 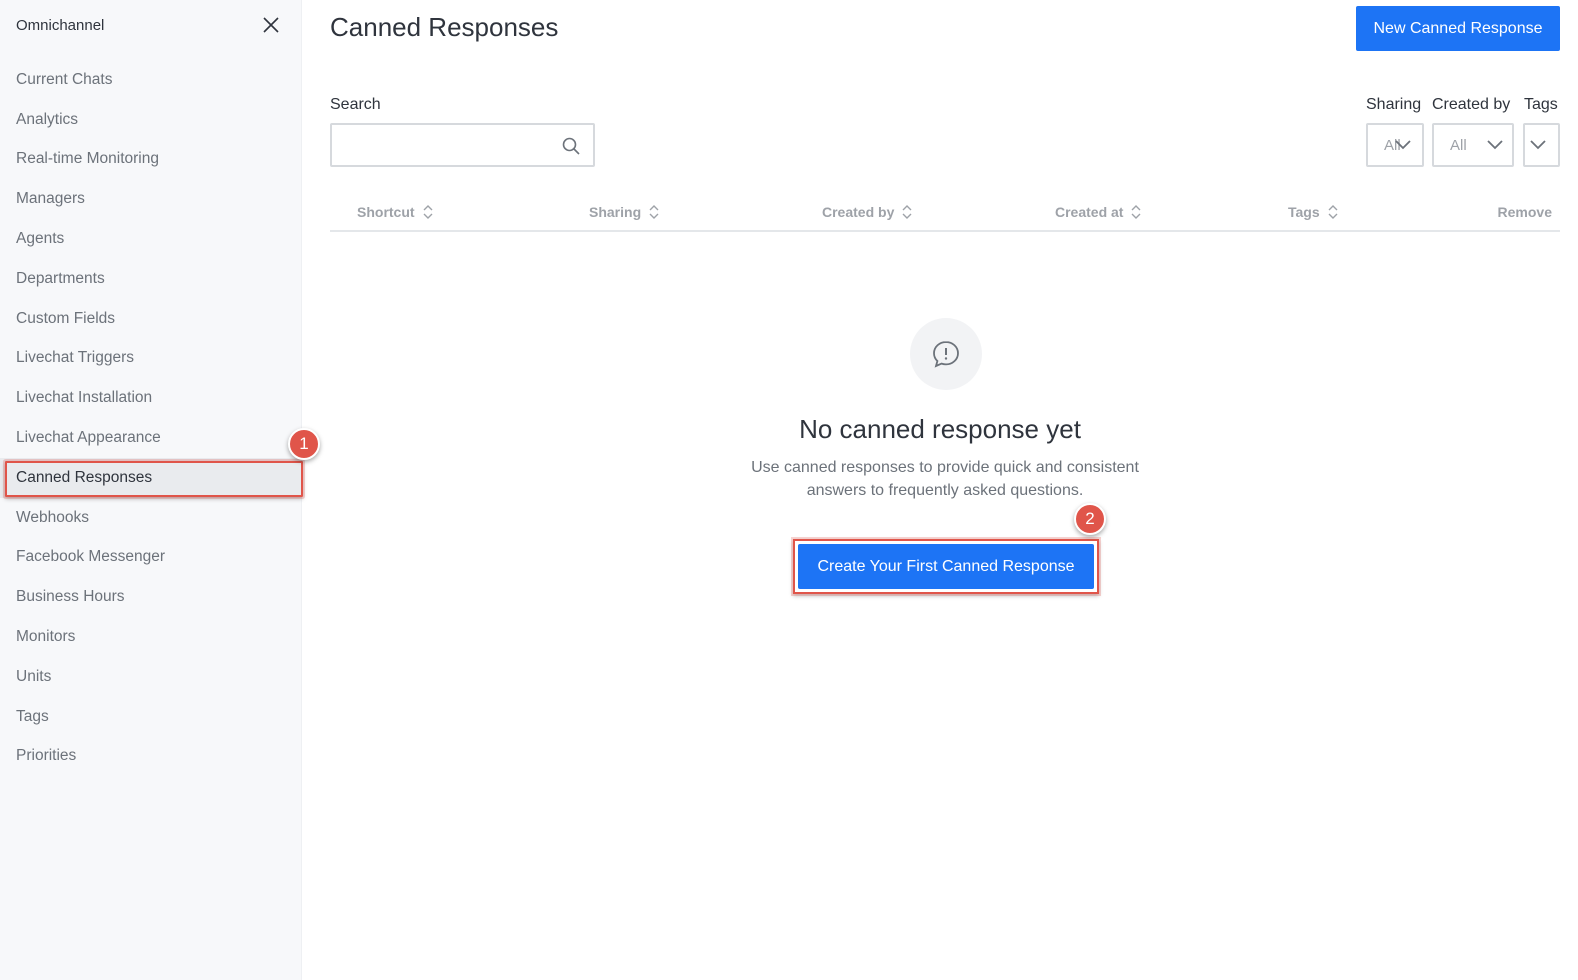 I want to click on sidebar-item-label: Departments, so click(x=60, y=278).